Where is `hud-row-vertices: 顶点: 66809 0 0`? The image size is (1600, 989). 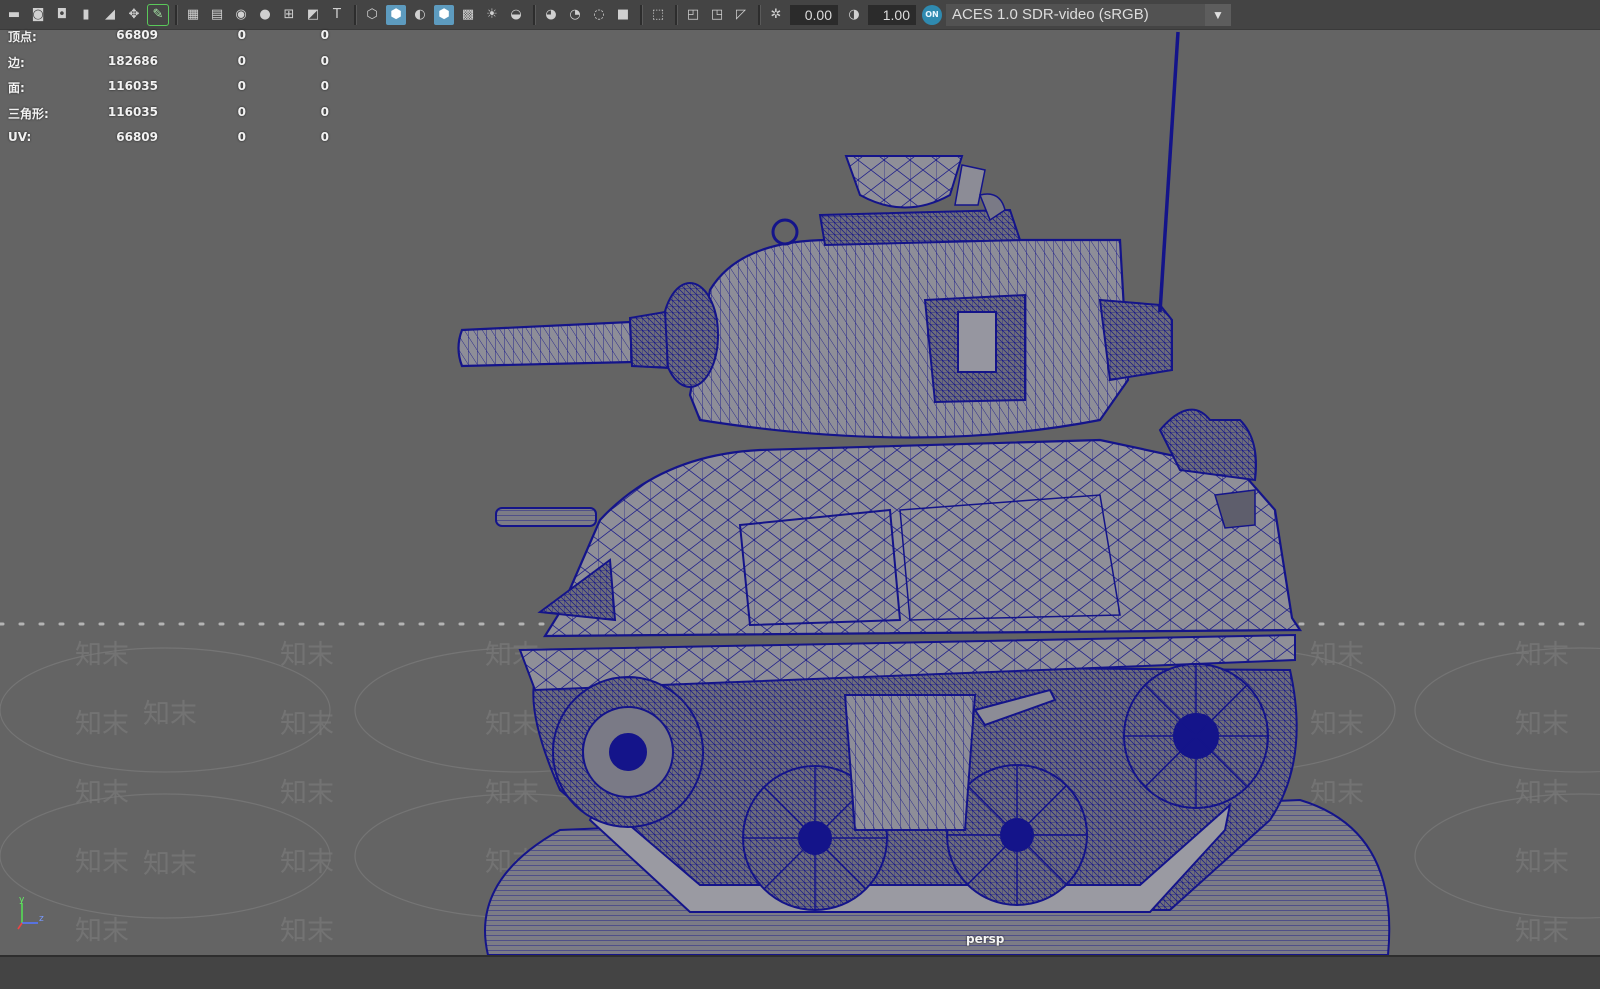 hud-row-vertices: 顶点: 66809 0 0 is located at coordinates (173, 39).